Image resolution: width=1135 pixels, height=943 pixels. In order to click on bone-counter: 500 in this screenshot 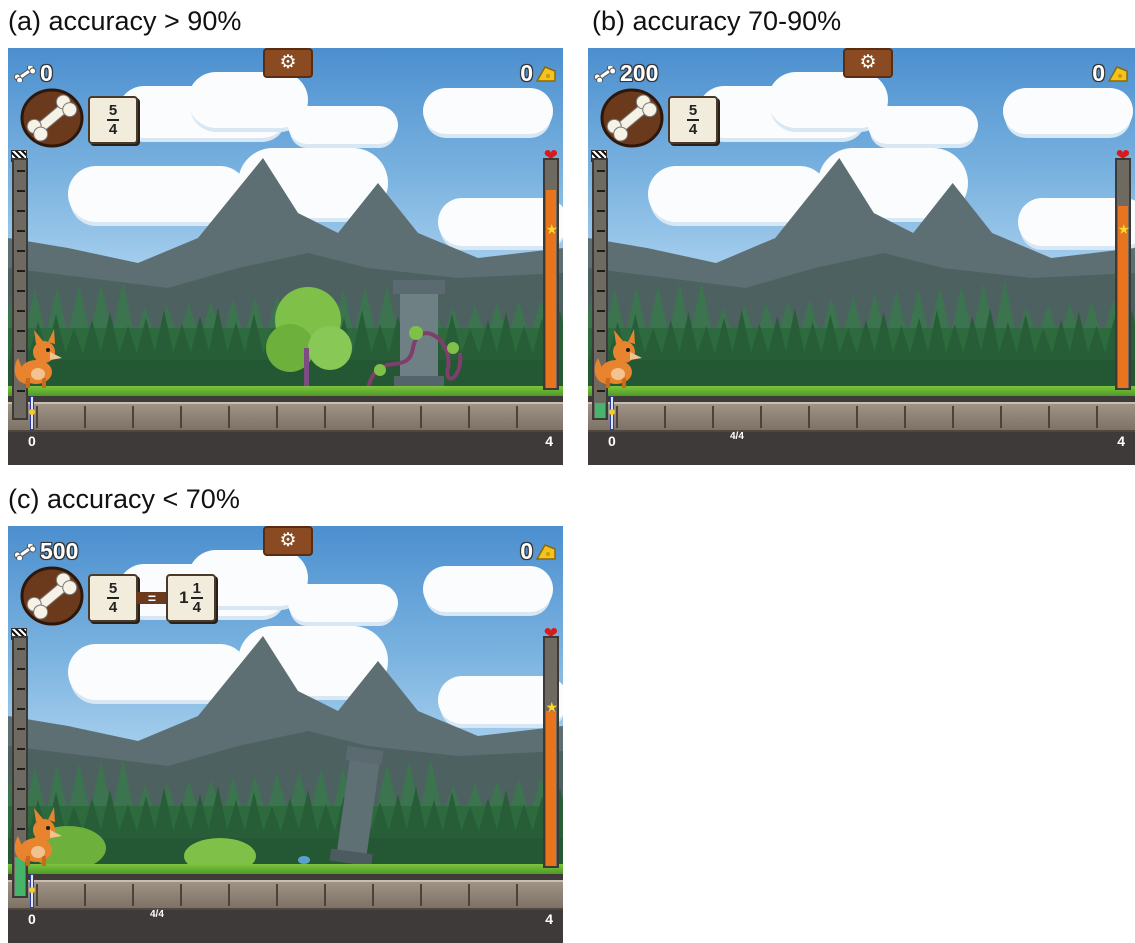, I will do `click(45, 551)`.